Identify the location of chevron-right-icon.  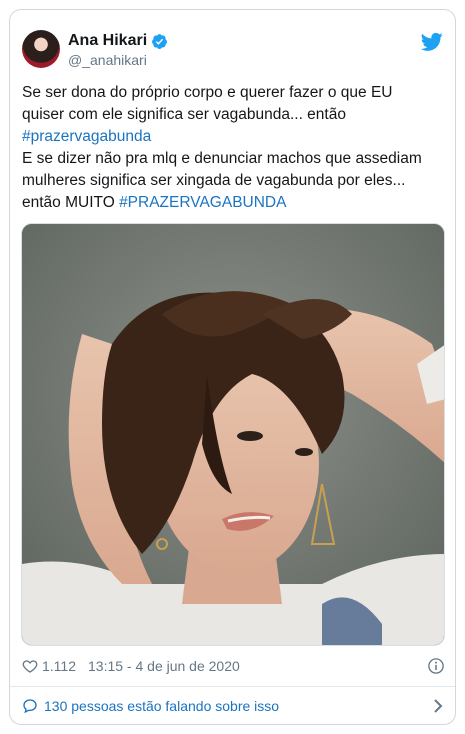
(438, 706).